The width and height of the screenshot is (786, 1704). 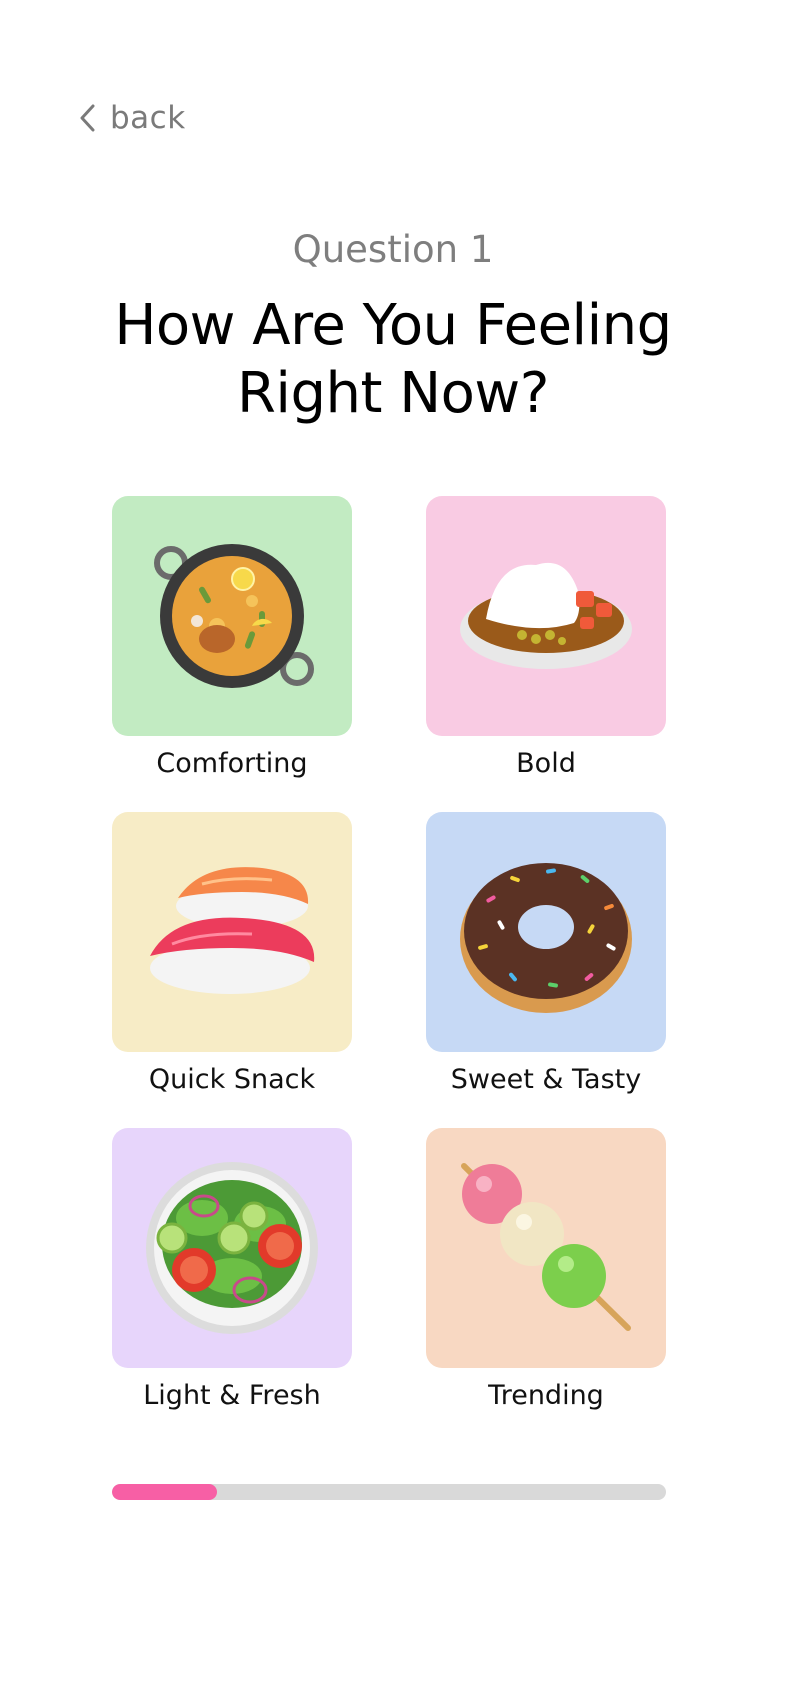 I want to click on progress-bar, so click(x=389, y=1492).